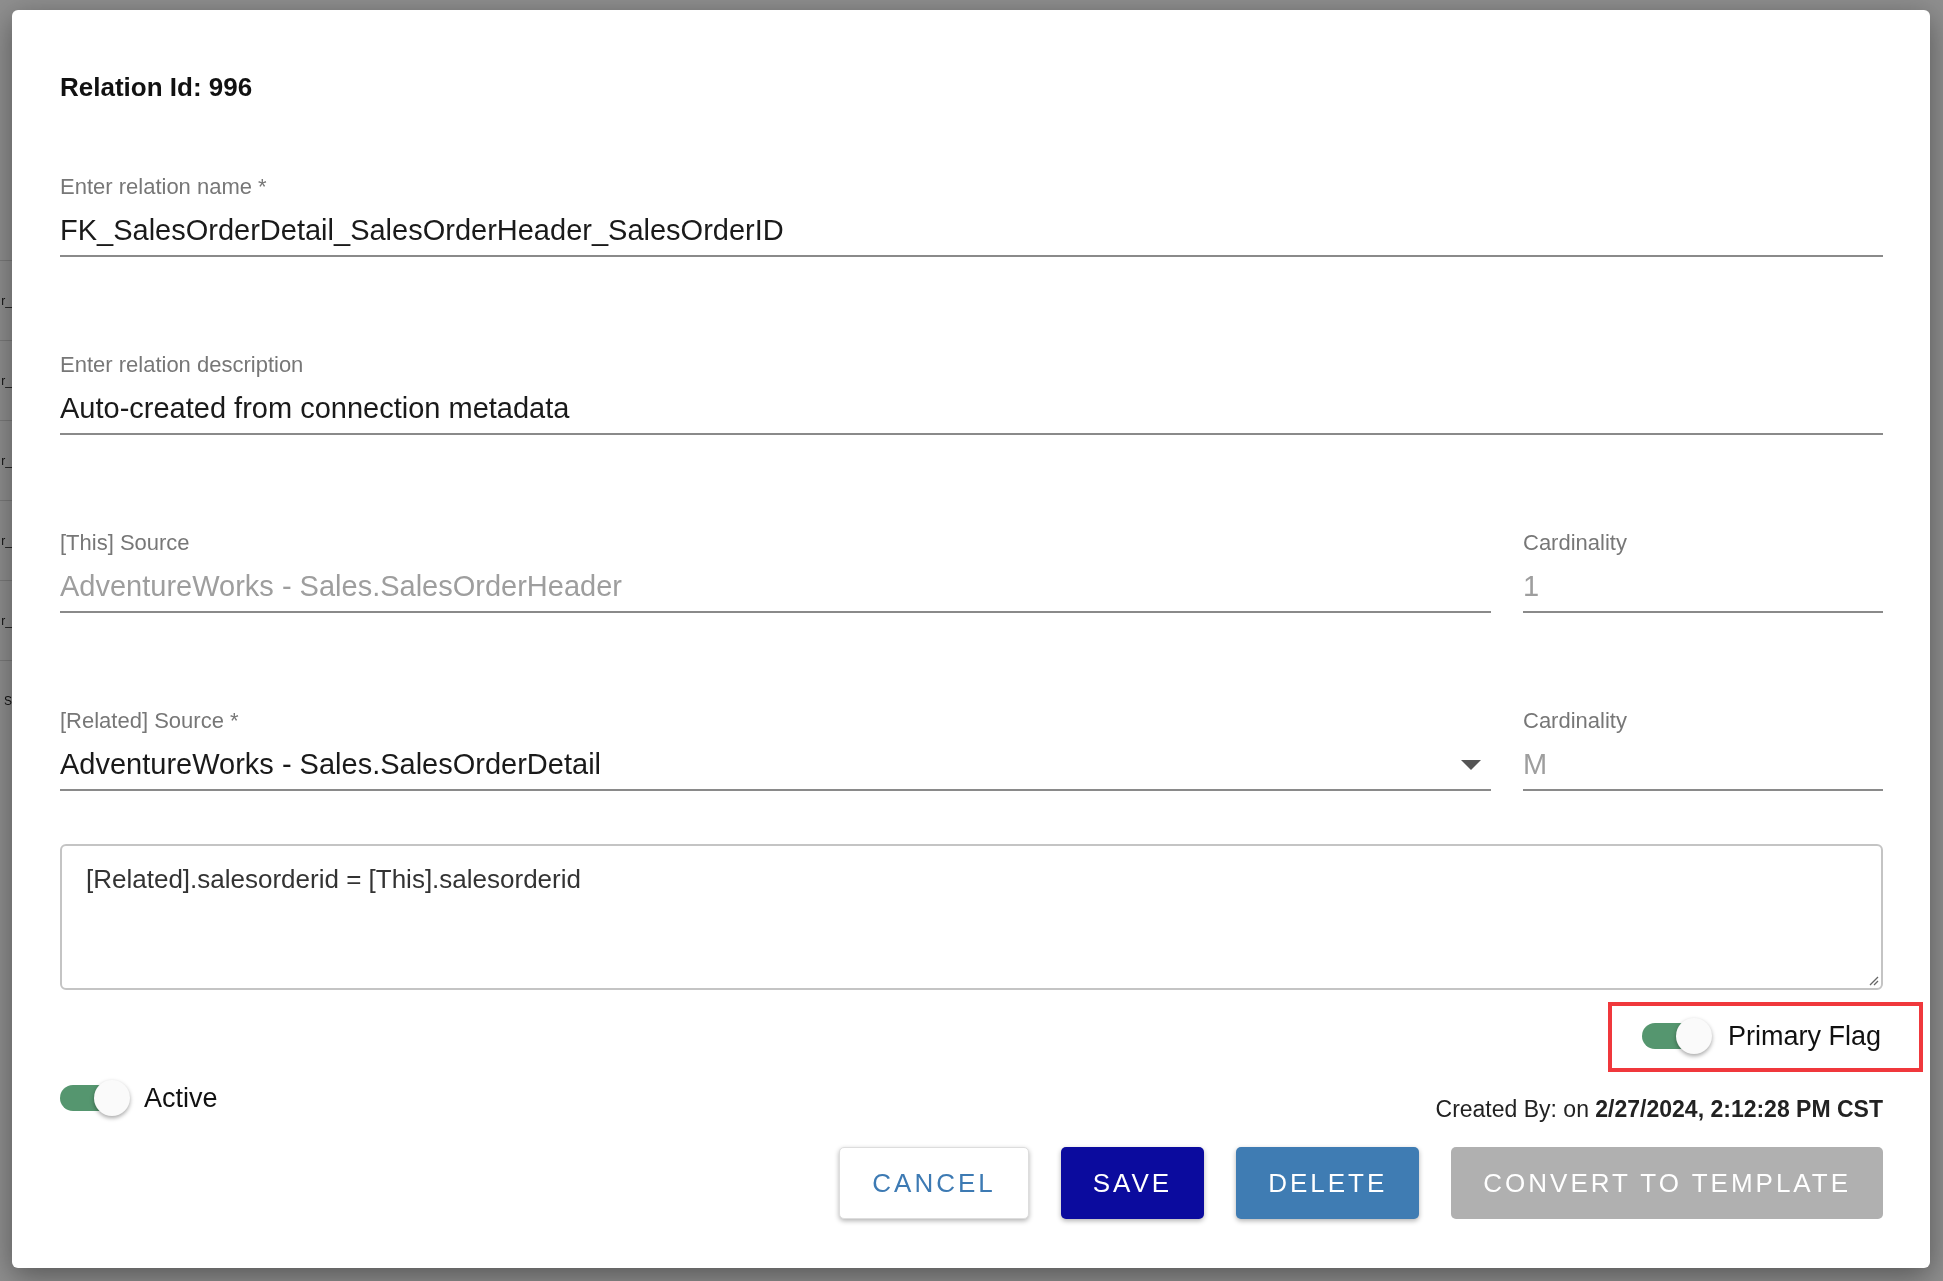  What do you see at coordinates (971, 215) in the screenshot?
I see `text-field: Enter relation name * FK_SalesOrderDetail_SalesOrderHeader_SalesOrderID` at bounding box center [971, 215].